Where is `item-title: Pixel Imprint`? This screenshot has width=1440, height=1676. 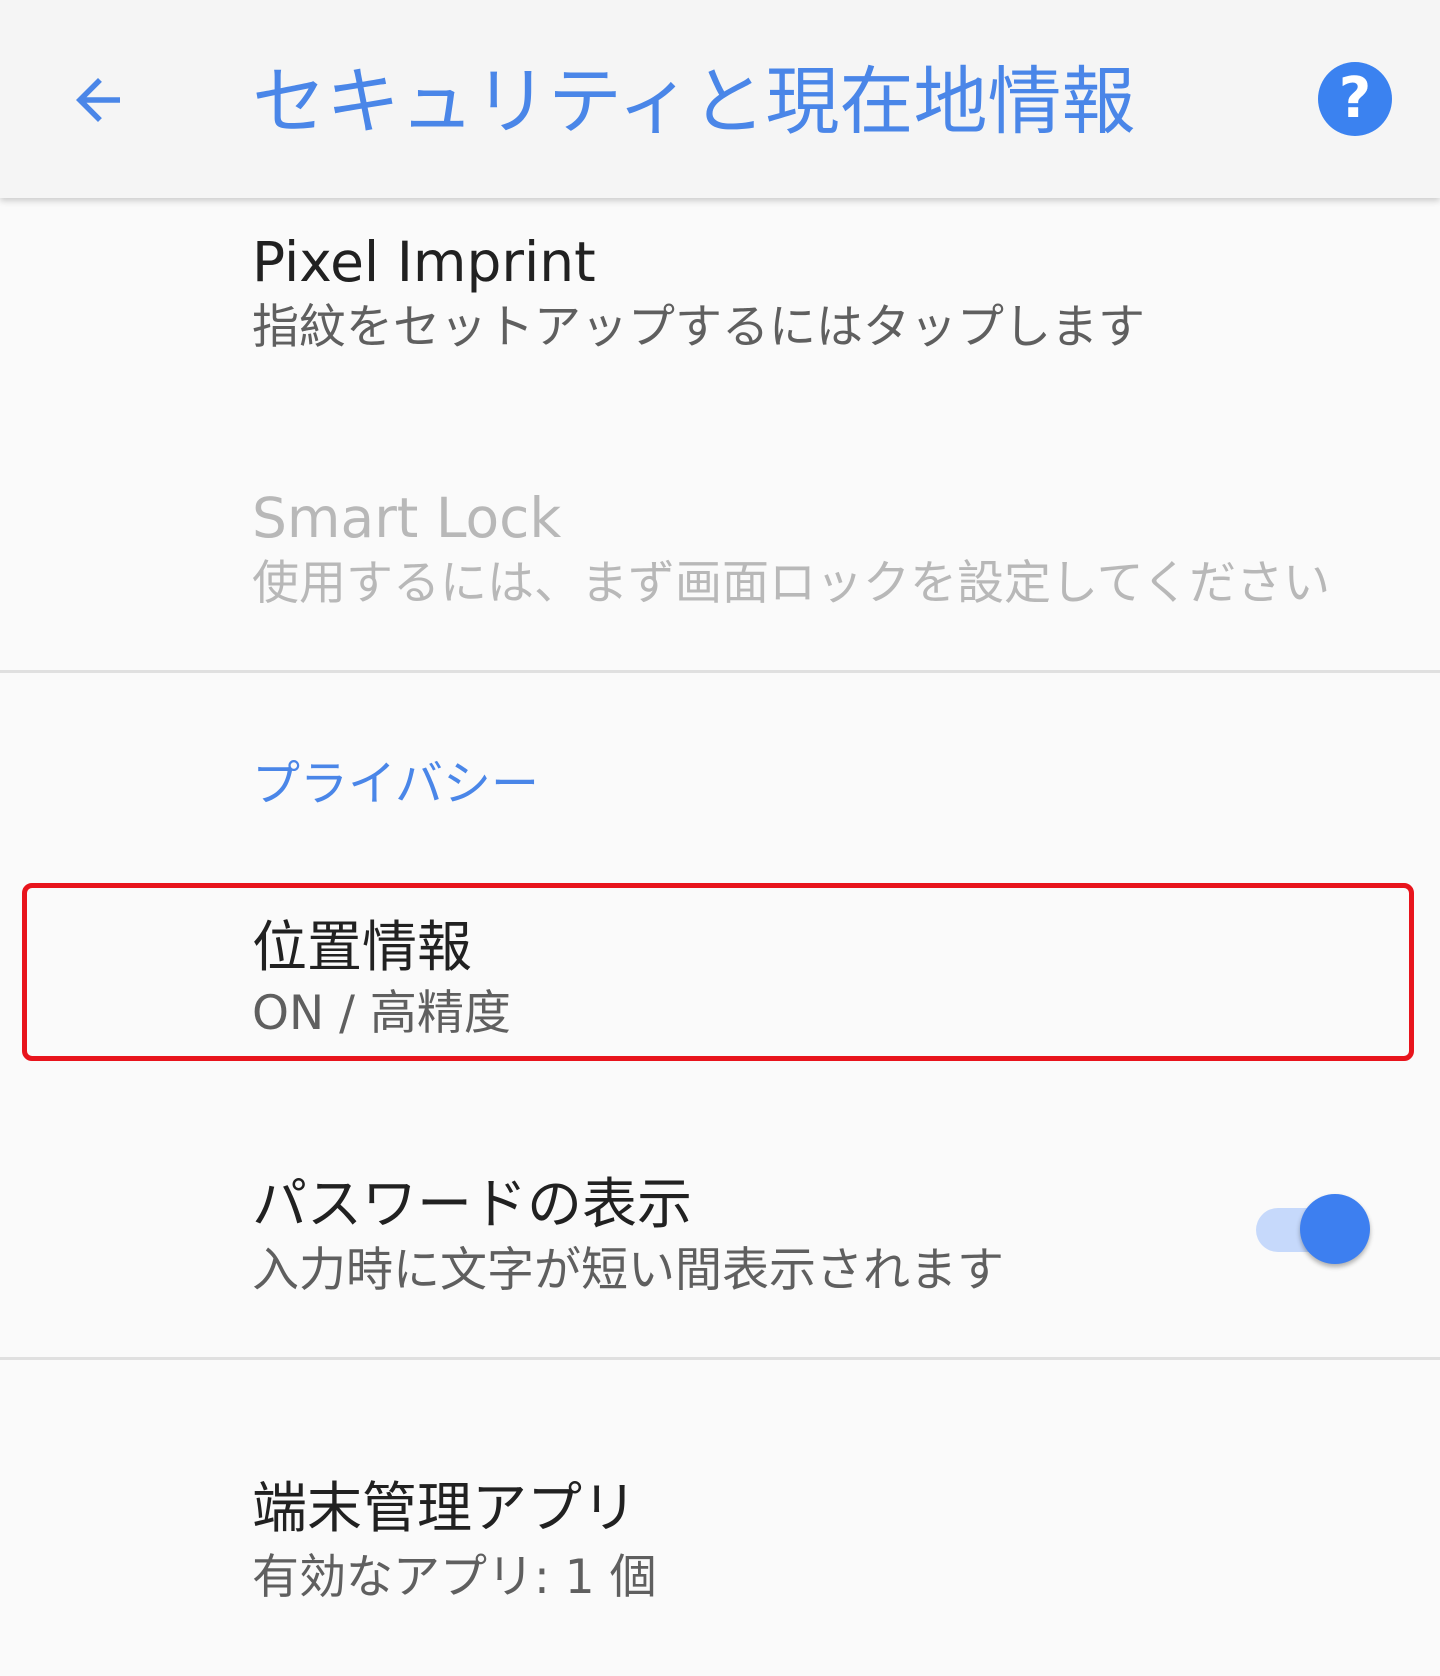 item-title: Pixel Imprint is located at coordinates (424, 262).